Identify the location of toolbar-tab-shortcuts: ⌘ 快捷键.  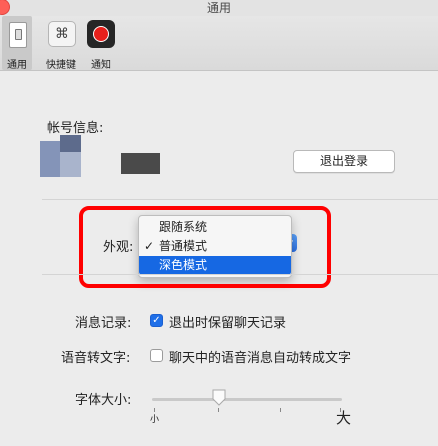
(61, 43).